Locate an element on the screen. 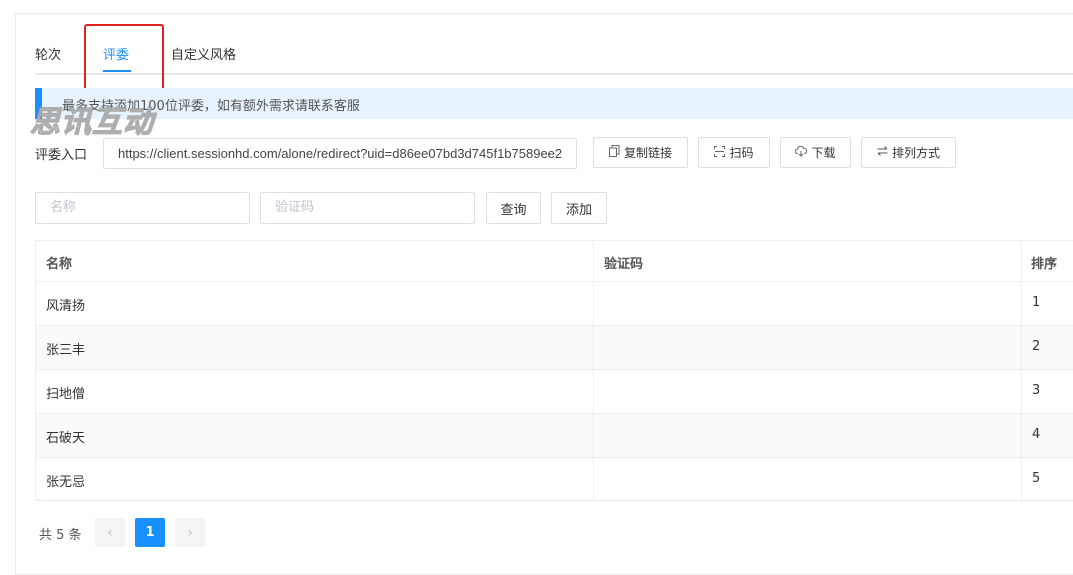 The width and height of the screenshot is (1073, 575). copy-link-label: 复制链接 is located at coordinates (647, 153).